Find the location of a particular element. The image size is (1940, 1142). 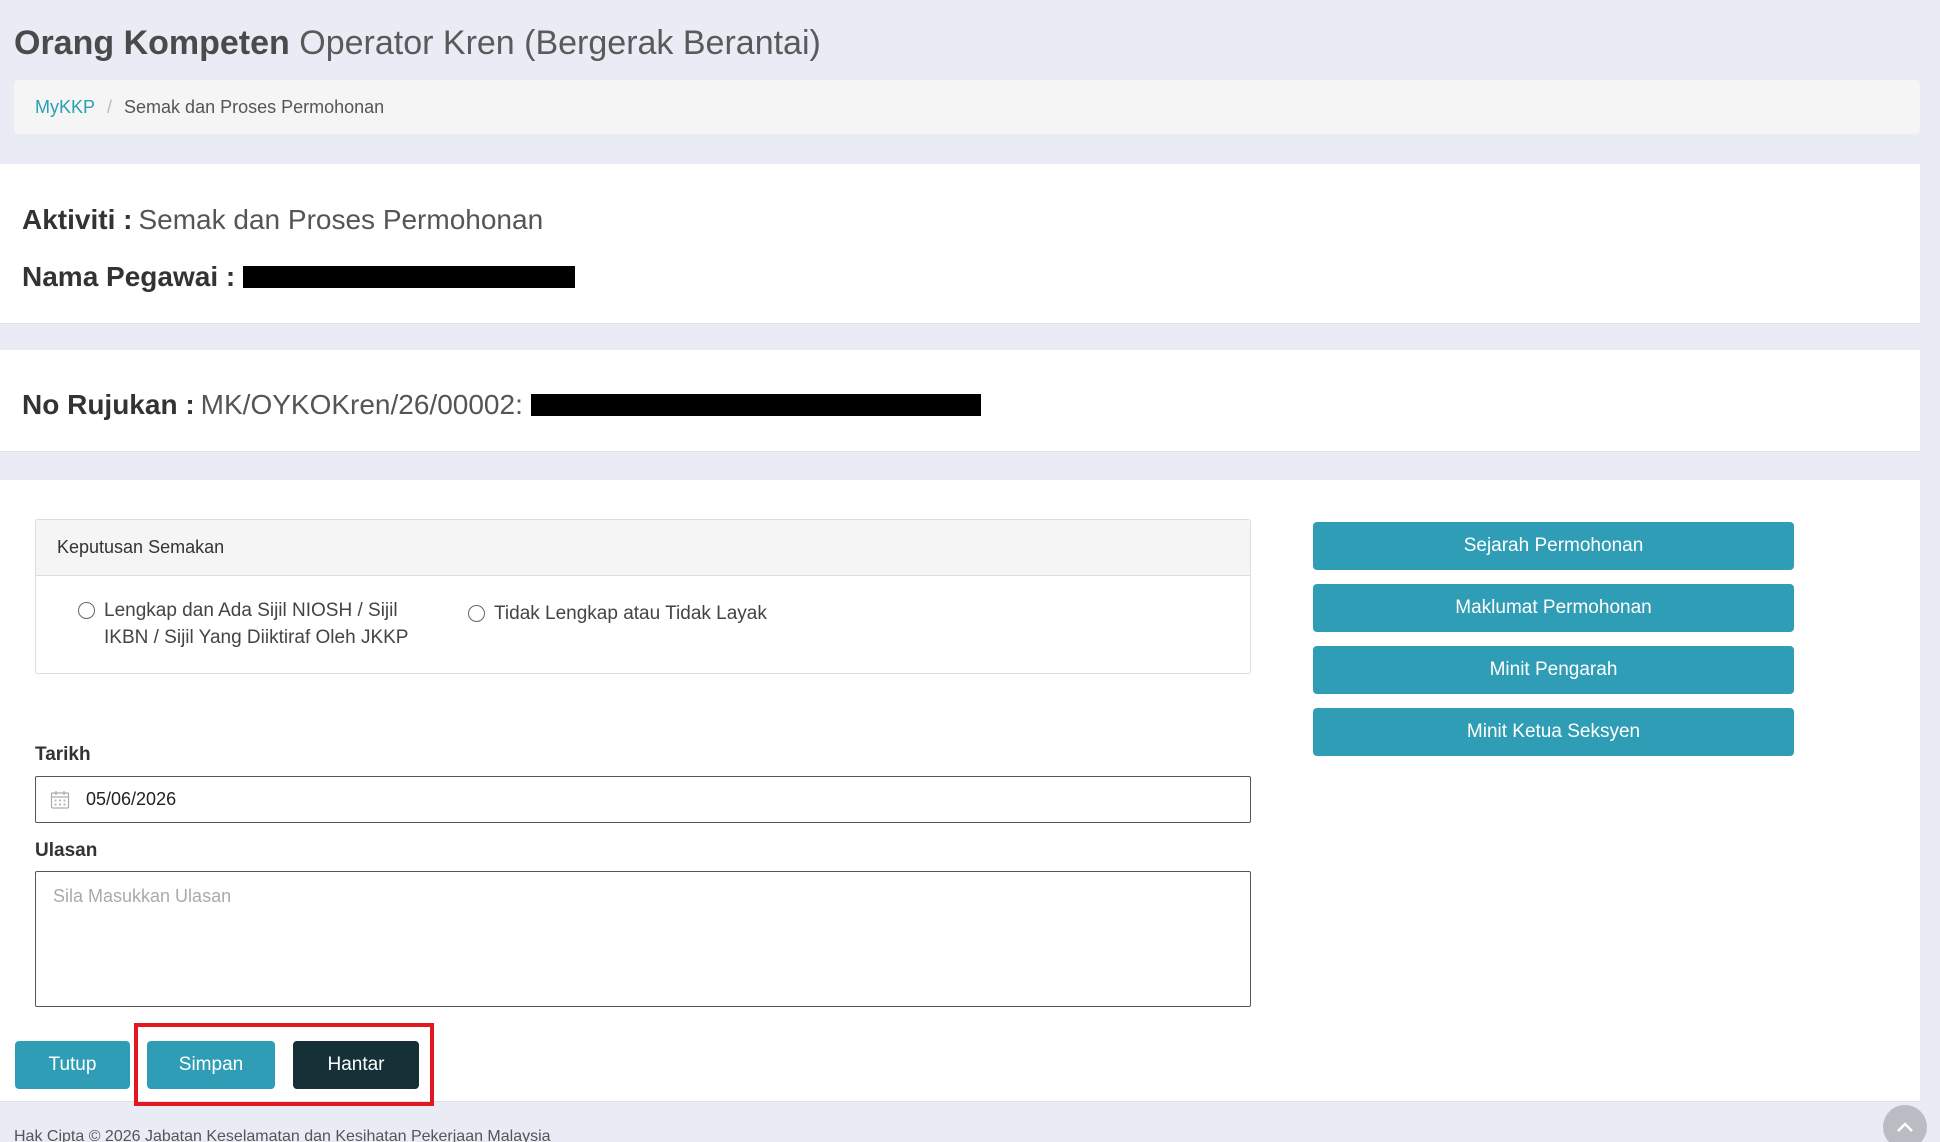

breadcrumb-home-link: MyKKP is located at coordinates (65, 107).